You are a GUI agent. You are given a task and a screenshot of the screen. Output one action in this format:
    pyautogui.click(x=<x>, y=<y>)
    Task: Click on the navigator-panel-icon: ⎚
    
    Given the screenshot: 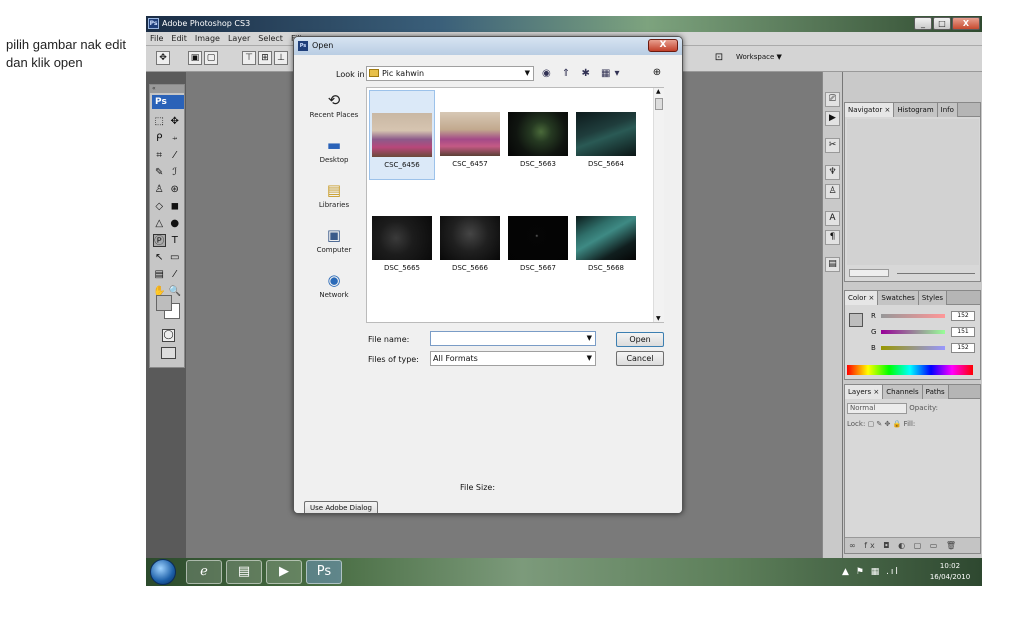 What is the action you would take?
    pyautogui.click(x=832, y=99)
    